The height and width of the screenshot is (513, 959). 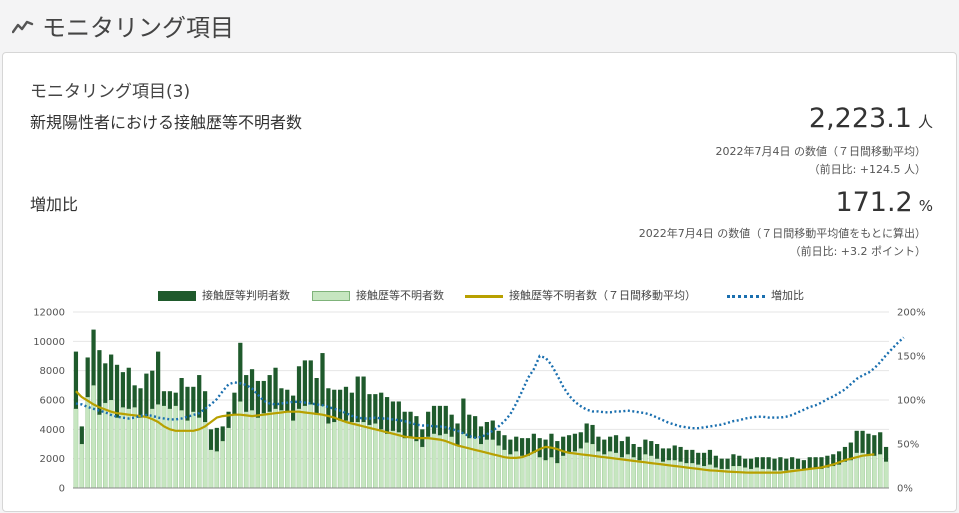 What do you see at coordinates (166, 122) in the screenshot?
I see `card-subtitle: 新規陽性者における接触歴等不明者数` at bounding box center [166, 122].